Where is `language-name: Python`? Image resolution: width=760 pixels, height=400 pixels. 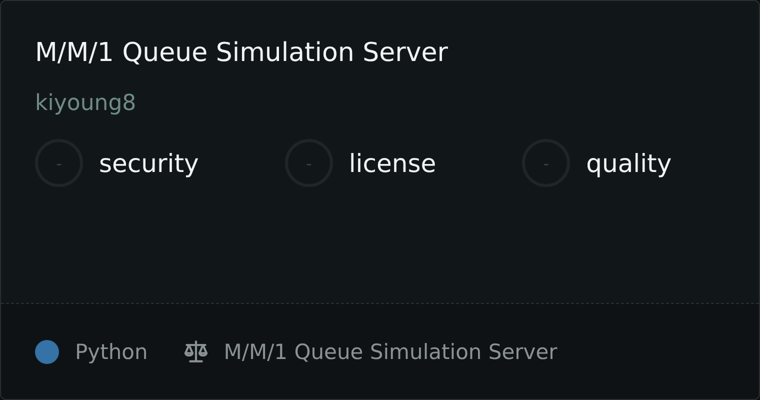
language-name: Python is located at coordinates (111, 352).